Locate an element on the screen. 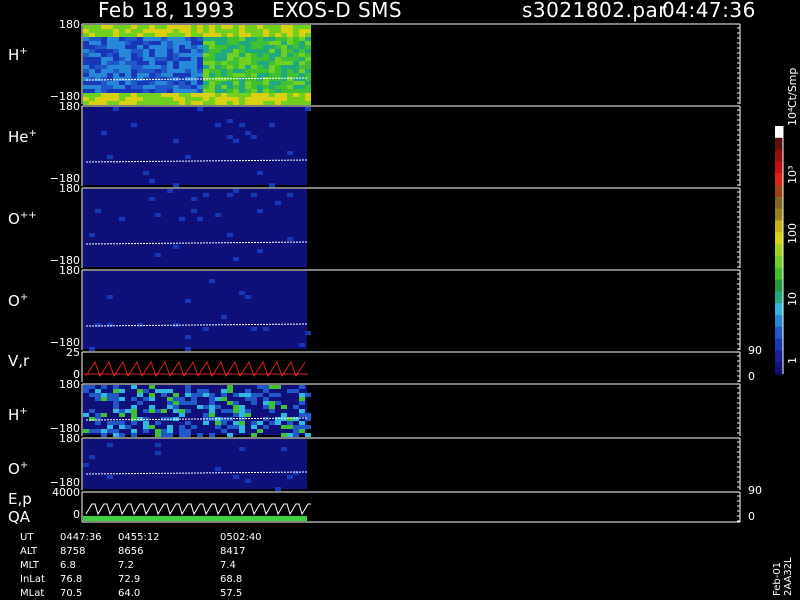 The image size is (800, 600). colorbar-swatch is located at coordinates (779, 344).